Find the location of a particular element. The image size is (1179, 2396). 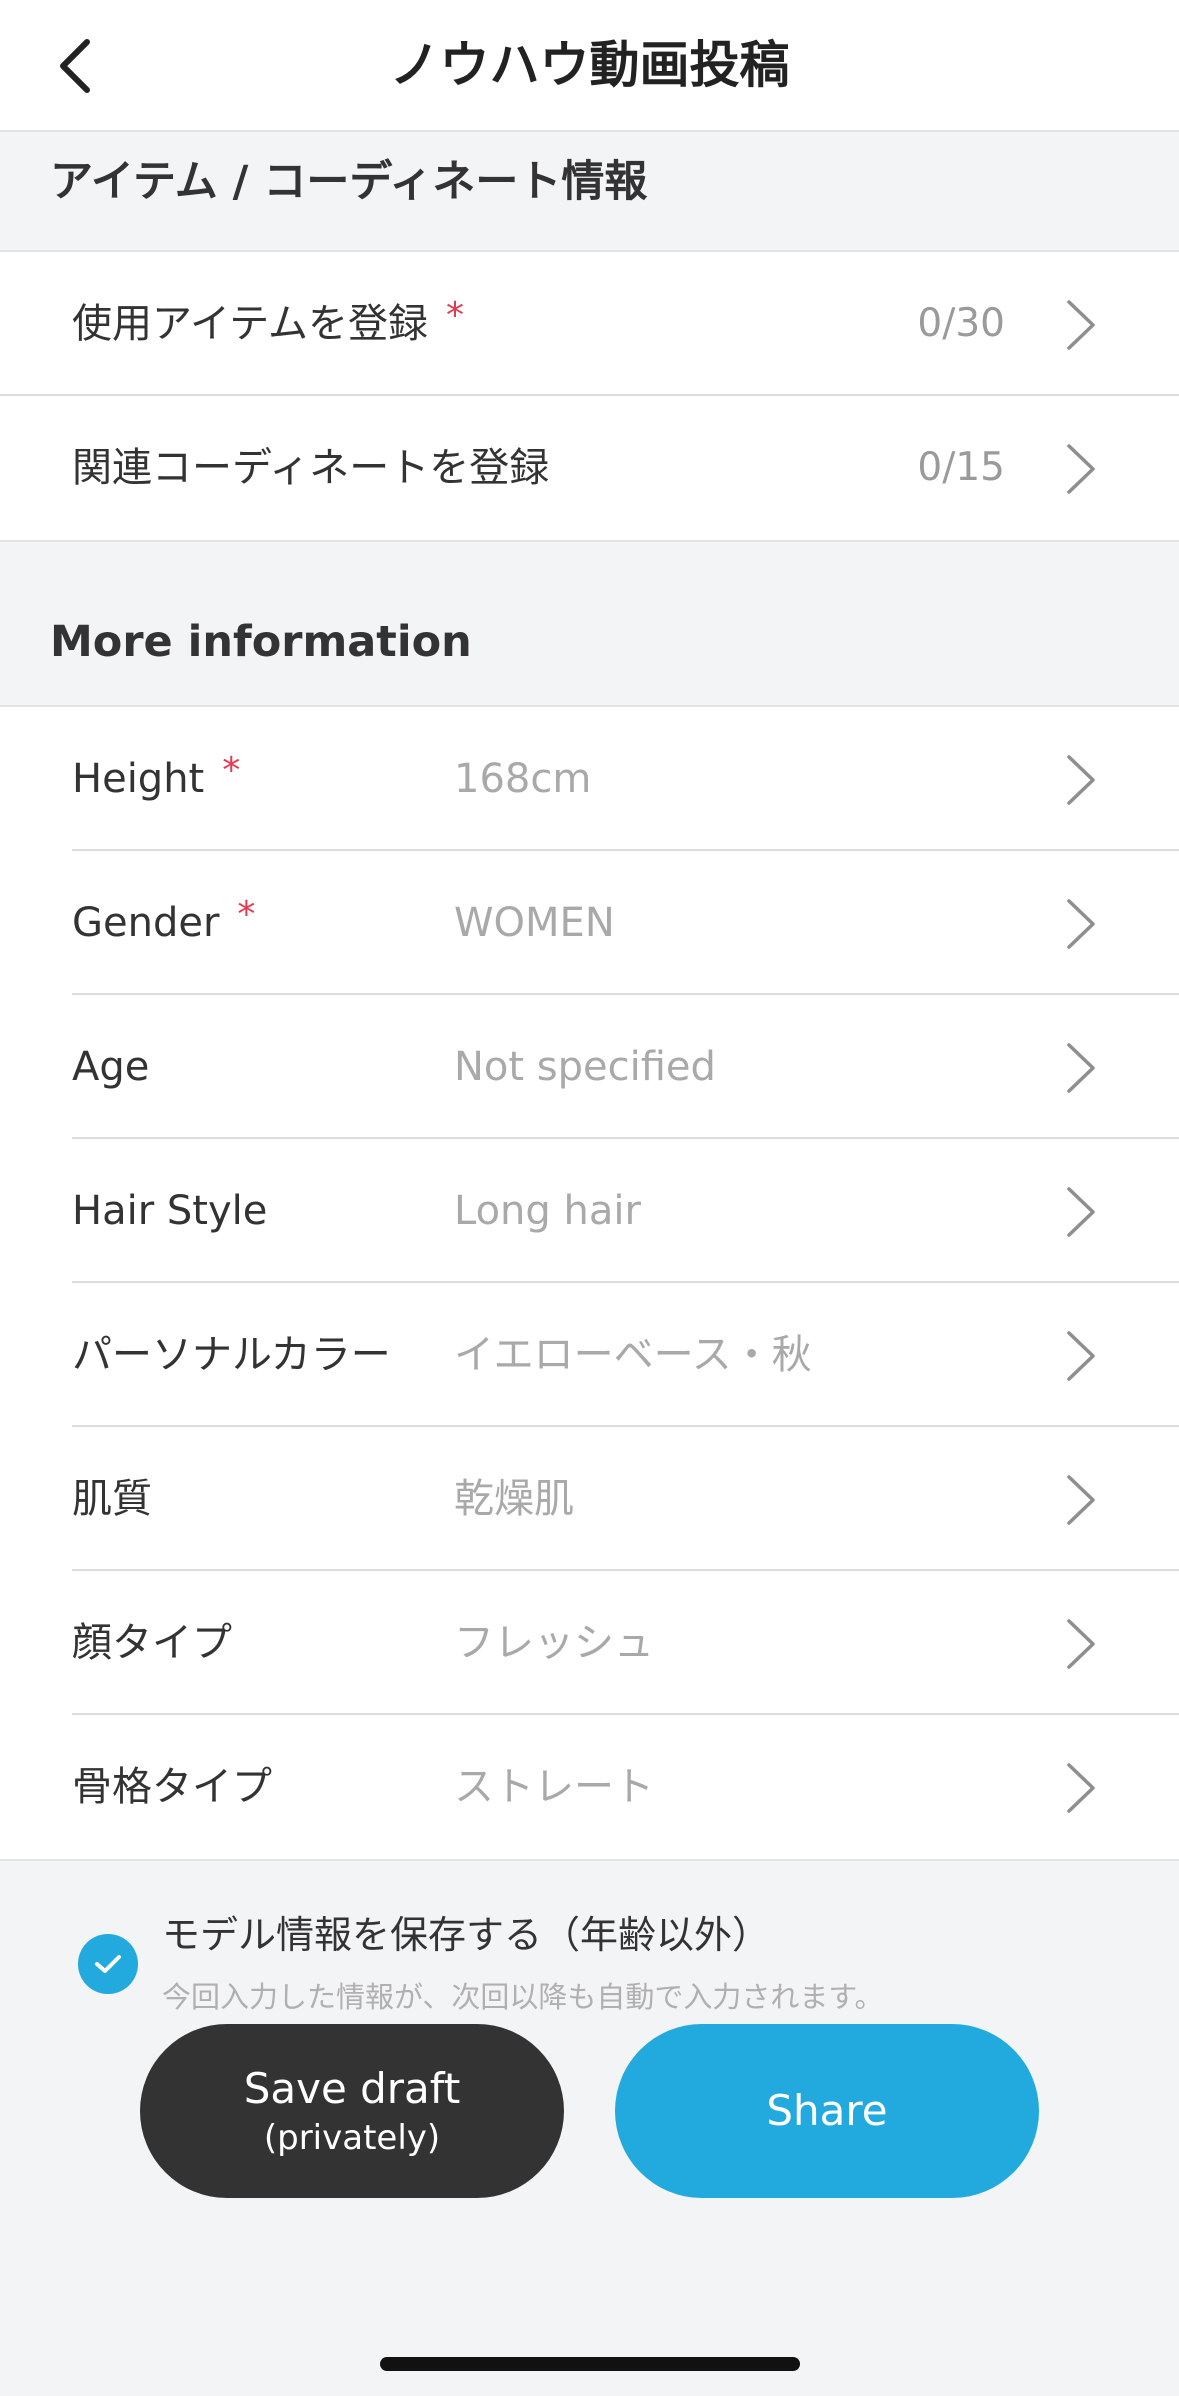

share-label: Share is located at coordinates (827, 2110).